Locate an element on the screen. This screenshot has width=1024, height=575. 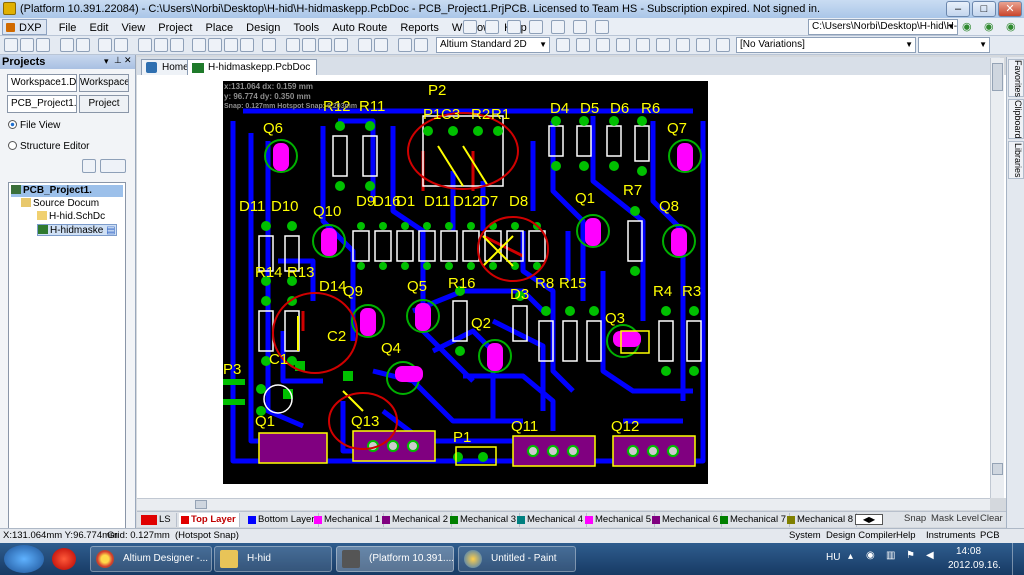
panel-help: Help is located at coordinates (906, 536).